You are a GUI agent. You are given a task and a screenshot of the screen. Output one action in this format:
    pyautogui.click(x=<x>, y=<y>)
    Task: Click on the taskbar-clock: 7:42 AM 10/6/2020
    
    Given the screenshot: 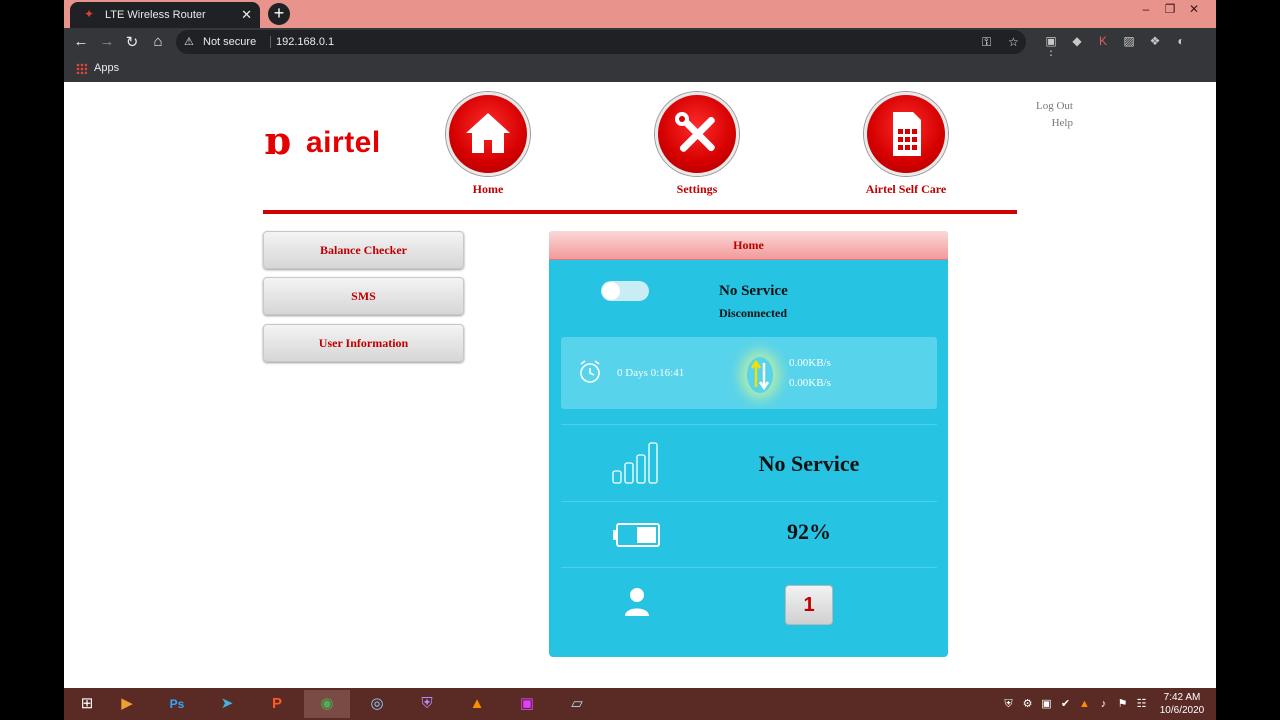 What is the action you would take?
    pyautogui.click(x=1182, y=704)
    